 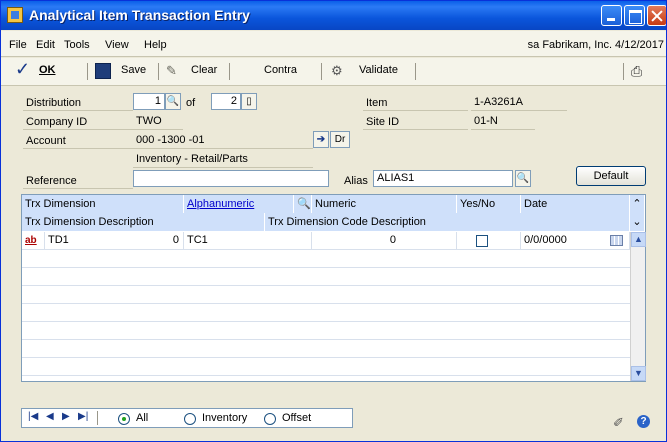 What do you see at coordinates (66, 416) in the screenshot?
I see `next-record-icon: ▶` at bounding box center [66, 416].